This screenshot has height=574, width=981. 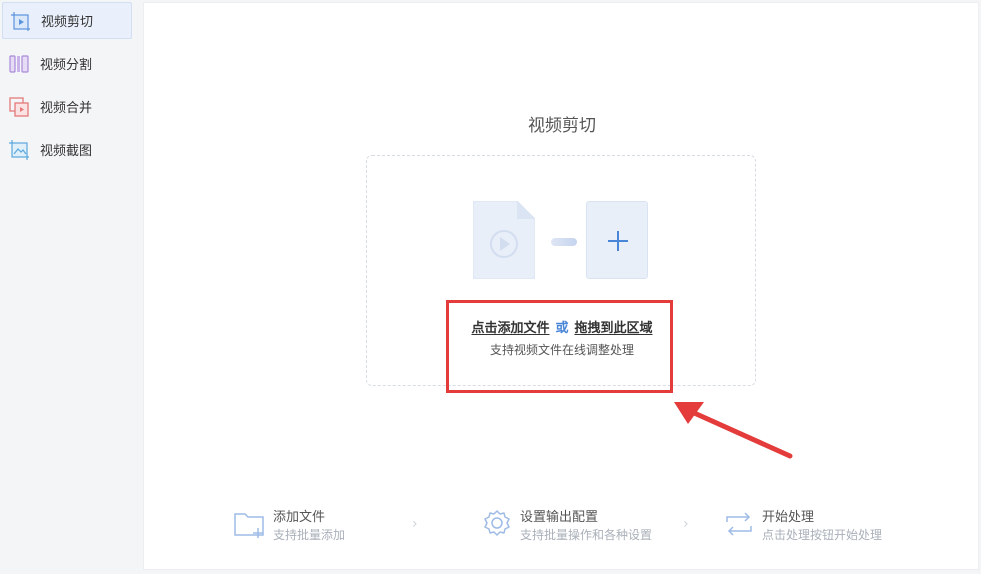 I want to click on process-cycle-icon, so click(x=739, y=524).